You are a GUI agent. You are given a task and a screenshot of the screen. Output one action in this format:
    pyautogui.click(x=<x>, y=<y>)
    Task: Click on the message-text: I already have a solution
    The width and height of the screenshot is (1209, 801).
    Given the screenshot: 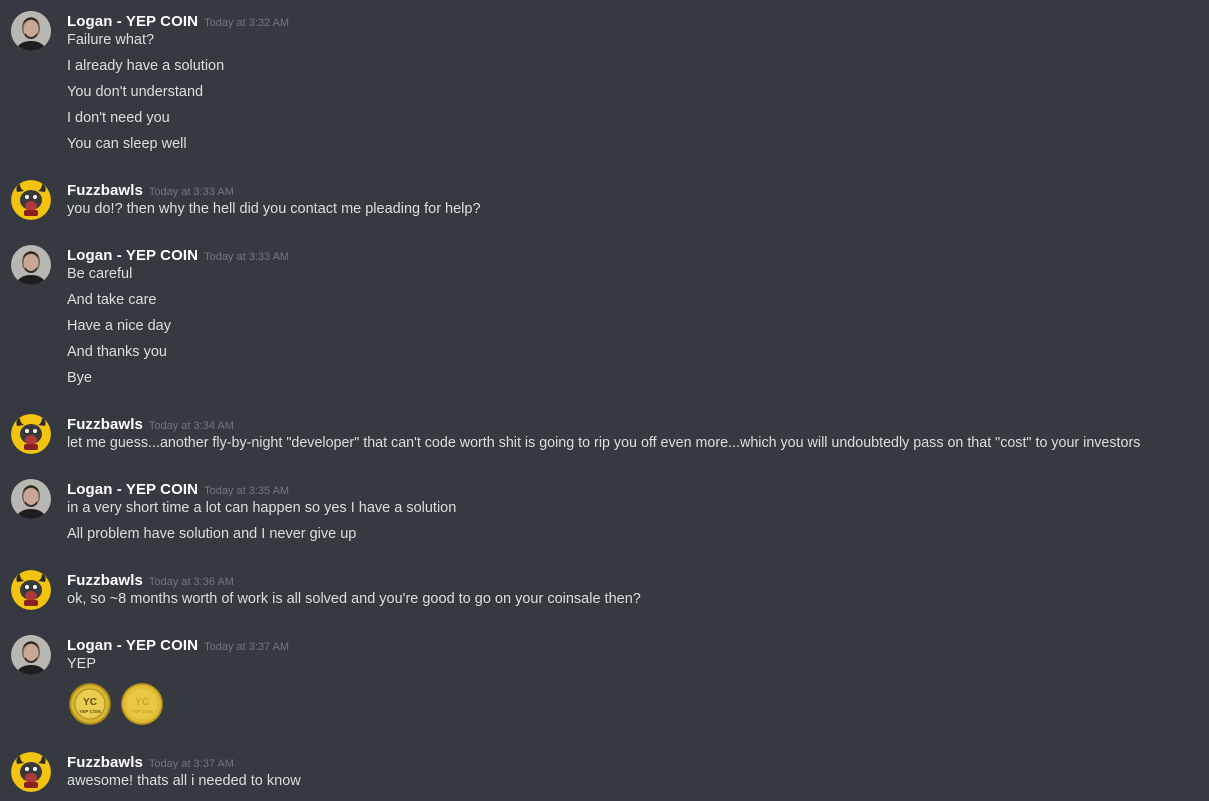 What is the action you would take?
    pyautogui.click(x=146, y=66)
    